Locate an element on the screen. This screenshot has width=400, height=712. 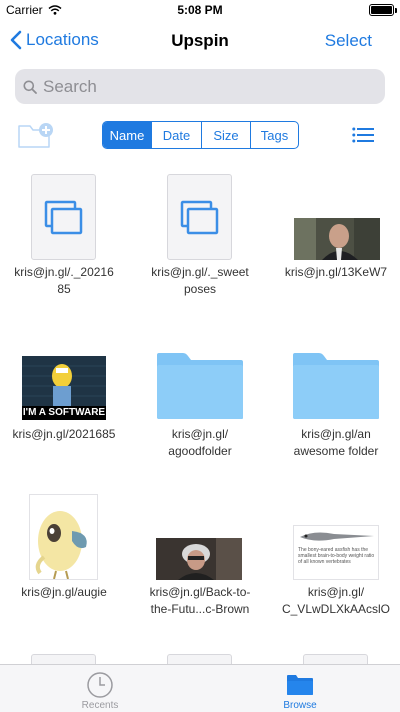
select-button: Select is located at coordinates (348, 41).